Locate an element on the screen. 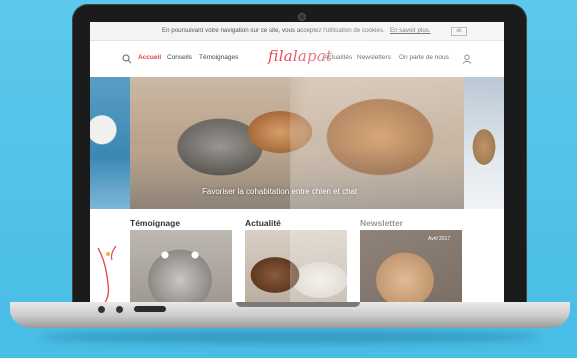 The height and width of the screenshot is (358, 577). carousel-next-slide-image is located at coordinates (484, 143).